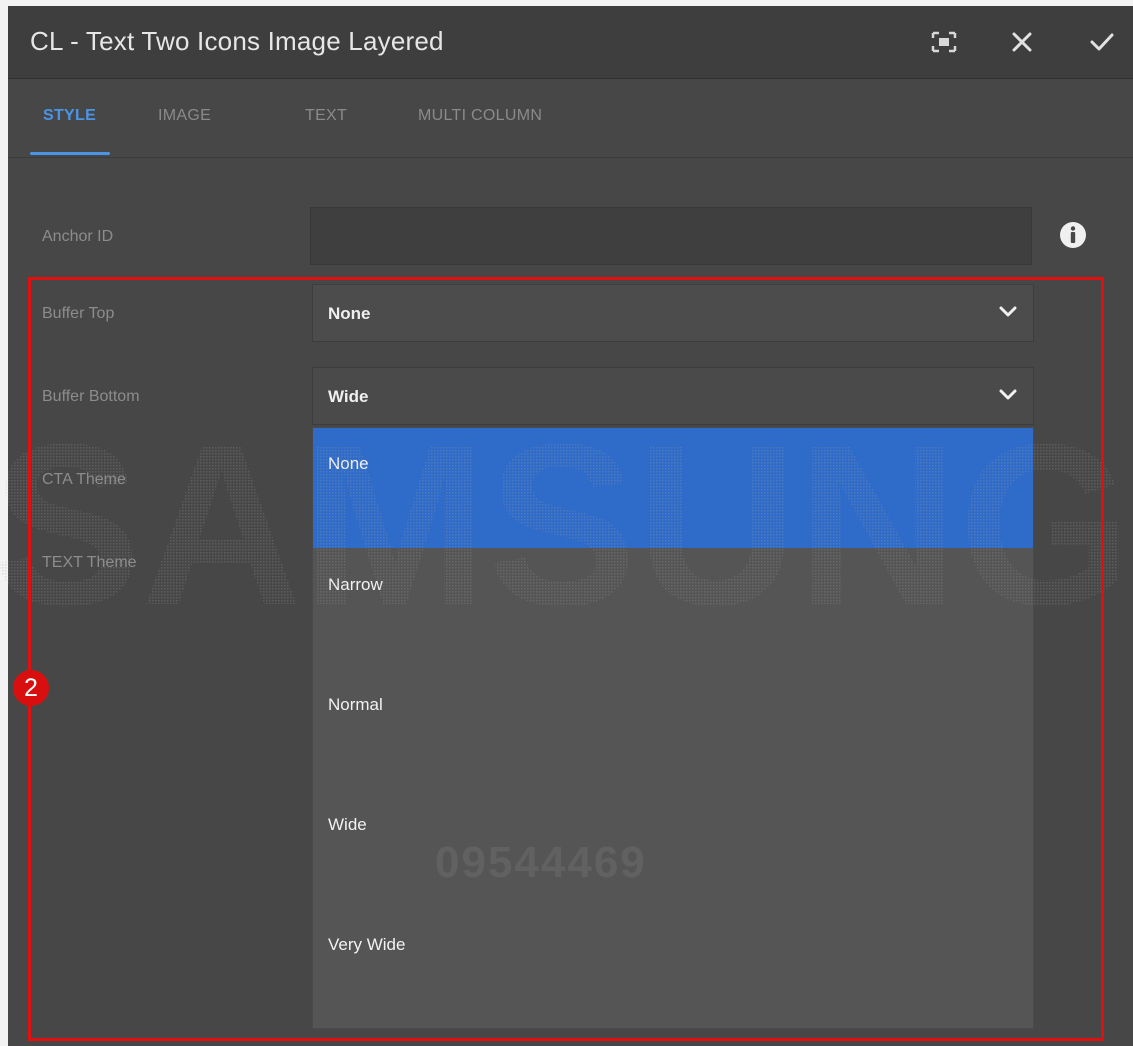  What do you see at coordinates (480, 116) in the screenshot?
I see `tab-multi-column: MULTI COLUMN` at bounding box center [480, 116].